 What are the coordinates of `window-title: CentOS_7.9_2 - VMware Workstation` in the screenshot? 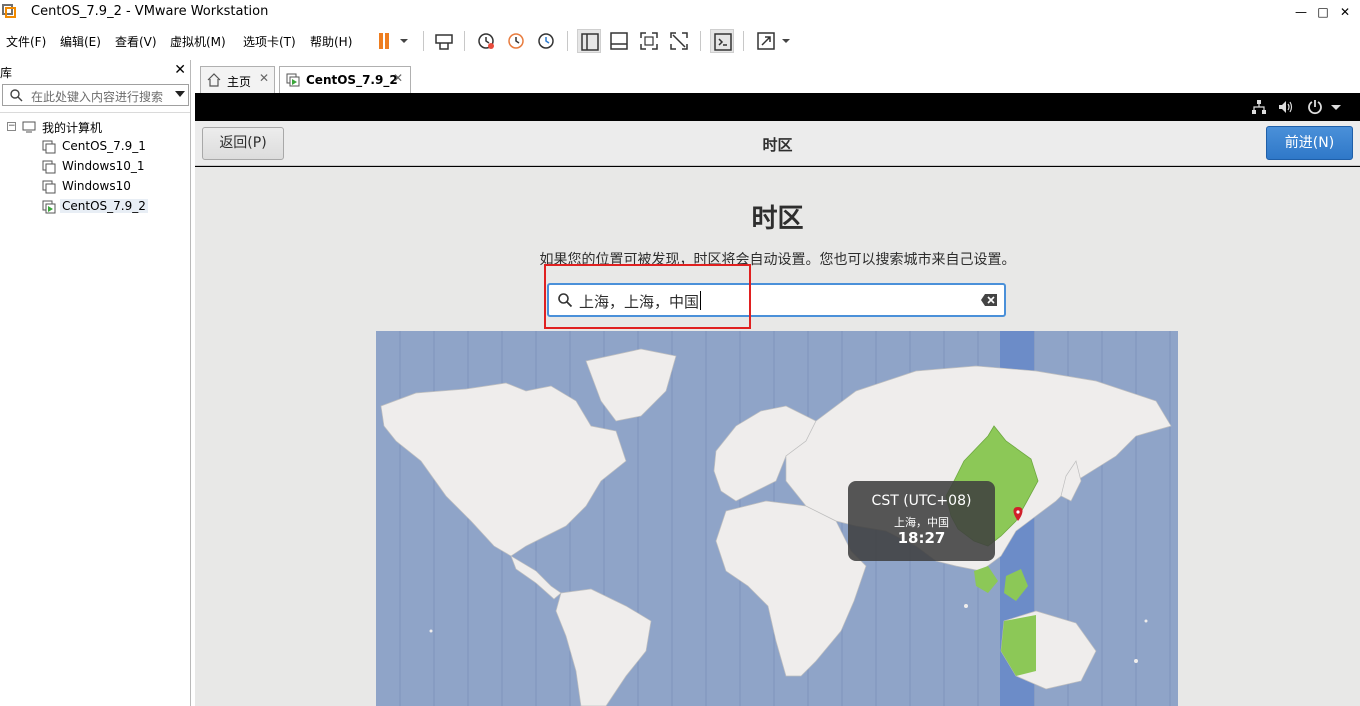 It's located at (150, 11).